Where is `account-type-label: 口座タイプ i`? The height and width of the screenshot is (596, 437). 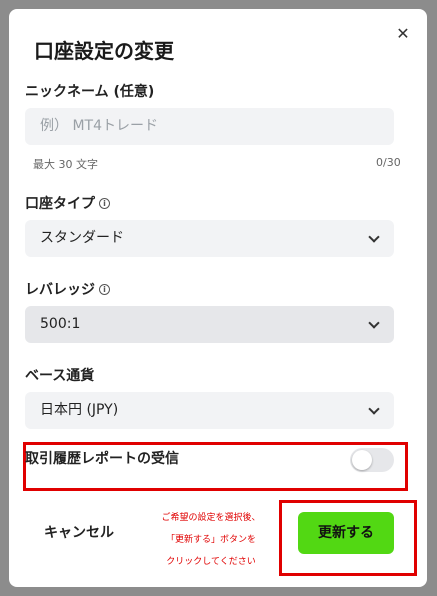 account-type-label: 口座タイプ i is located at coordinates (67, 203).